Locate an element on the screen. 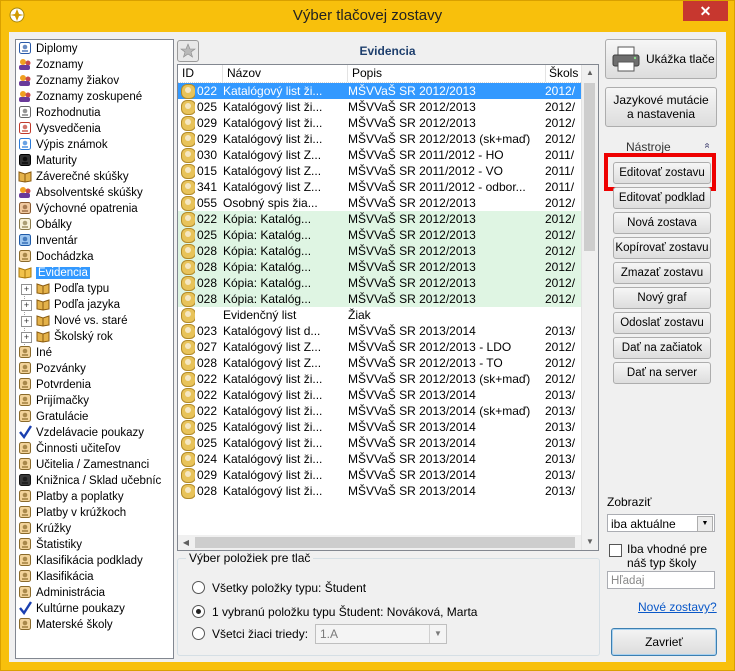 The width and height of the screenshot is (735, 671). tree-item: Učitelia / Zamestnanci is located at coordinates (83, 465).